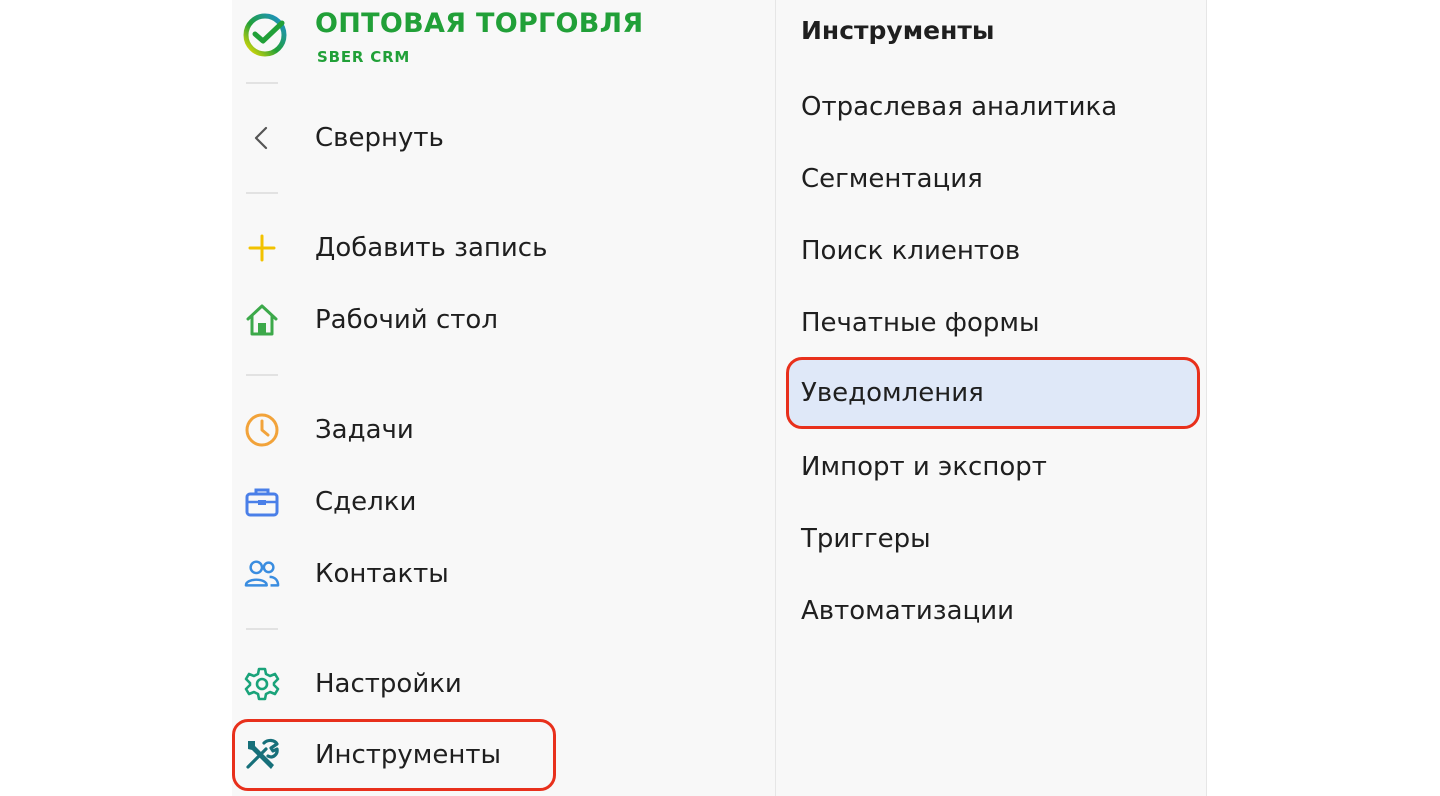 The width and height of the screenshot is (1440, 796). What do you see at coordinates (364, 430) in the screenshot?
I see `sidebar-item-label: Задачи` at bounding box center [364, 430].